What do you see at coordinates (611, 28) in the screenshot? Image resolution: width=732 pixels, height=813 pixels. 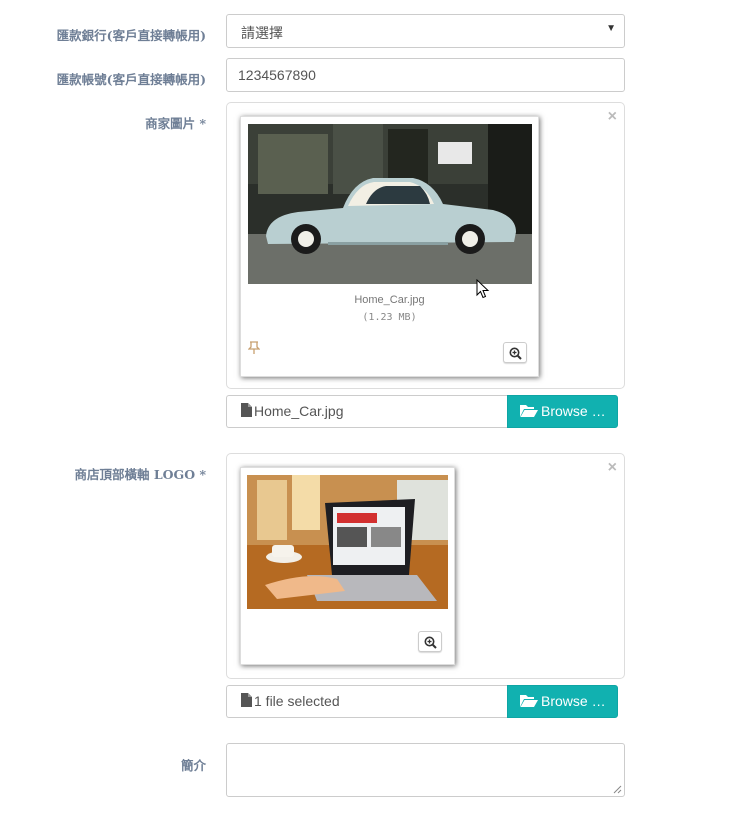 I see `chevron-down-icon: ▼` at bounding box center [611, 28].